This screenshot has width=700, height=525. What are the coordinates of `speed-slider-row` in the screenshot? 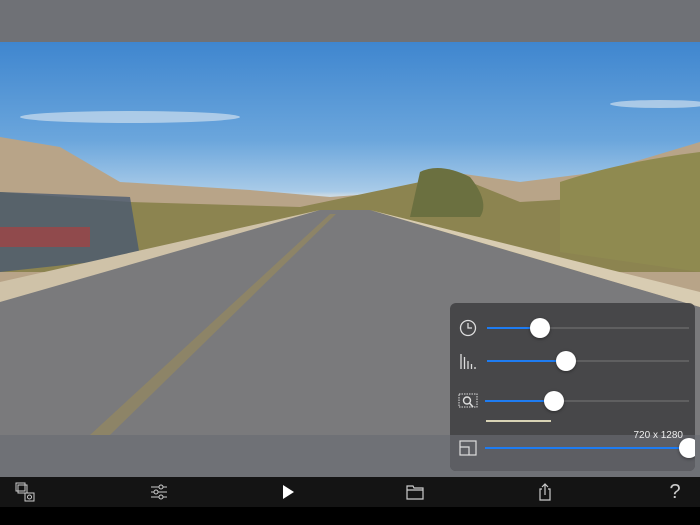 It's located at (572, 328).